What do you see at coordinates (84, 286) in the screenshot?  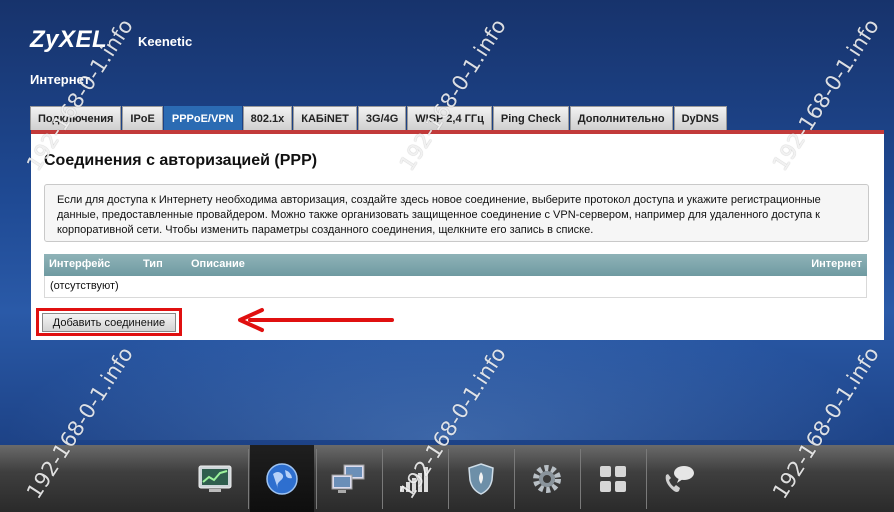 I see `empty-list-text: (отсутствуют)` at bounding box center [84, 286].